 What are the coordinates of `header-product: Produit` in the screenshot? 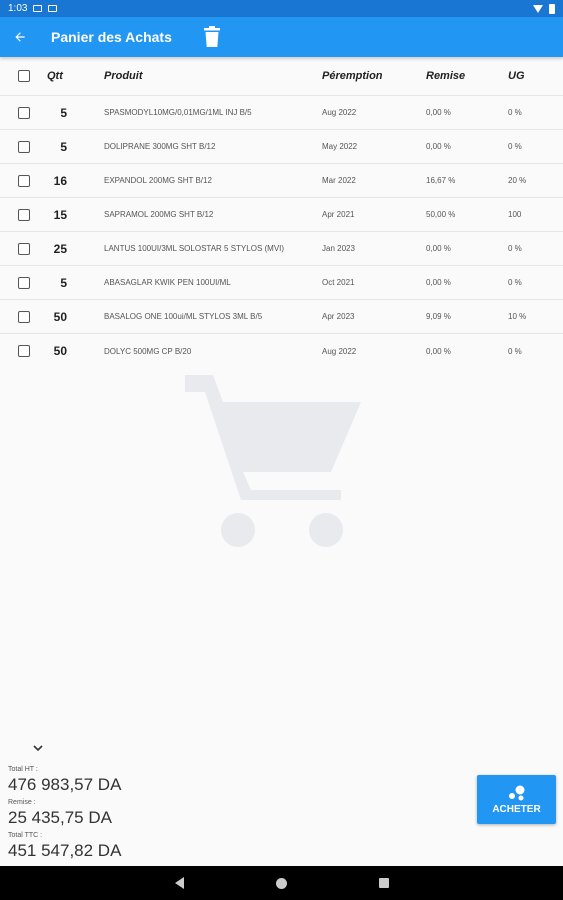 It's located at (123, 76).